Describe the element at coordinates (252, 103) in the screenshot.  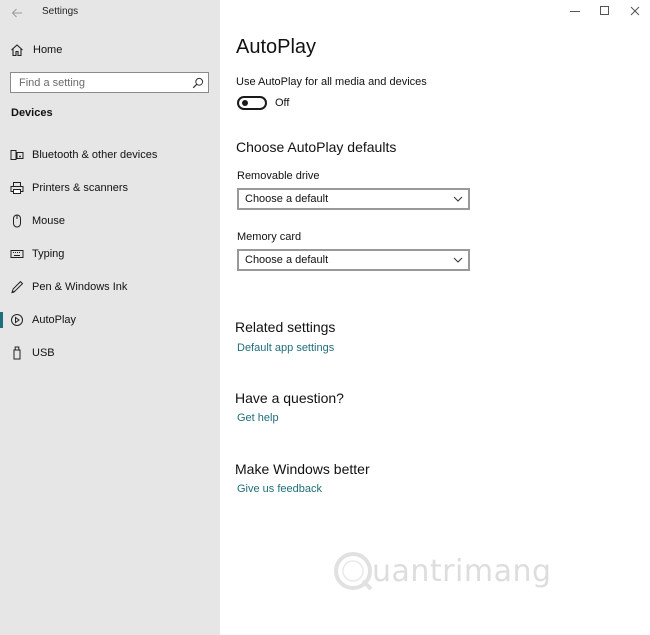
I see `autoplay-toggle` at that location.